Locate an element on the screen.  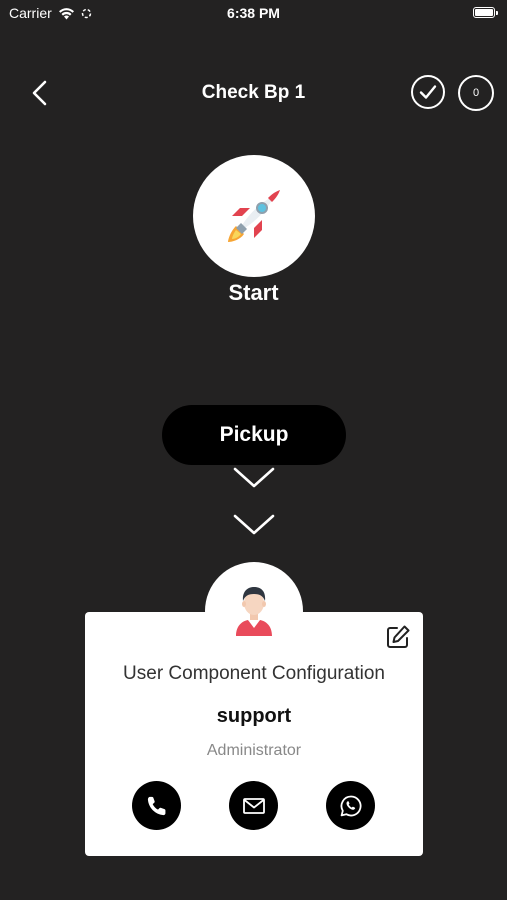
whatsapp-icon is located at coordinates (350, 805).